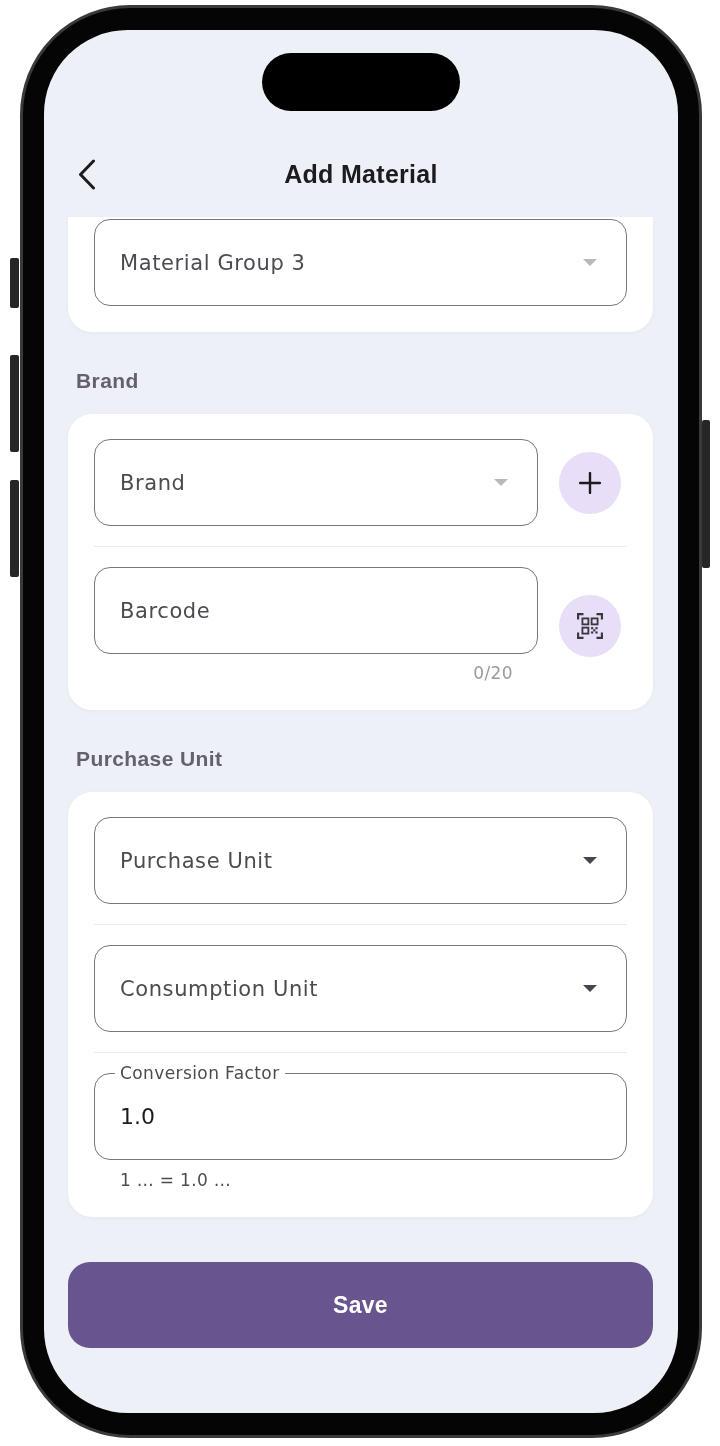  Describe the element at coordinates (149, 759) in the screenshot. I see `section-label: Purchase Unit` at that location.